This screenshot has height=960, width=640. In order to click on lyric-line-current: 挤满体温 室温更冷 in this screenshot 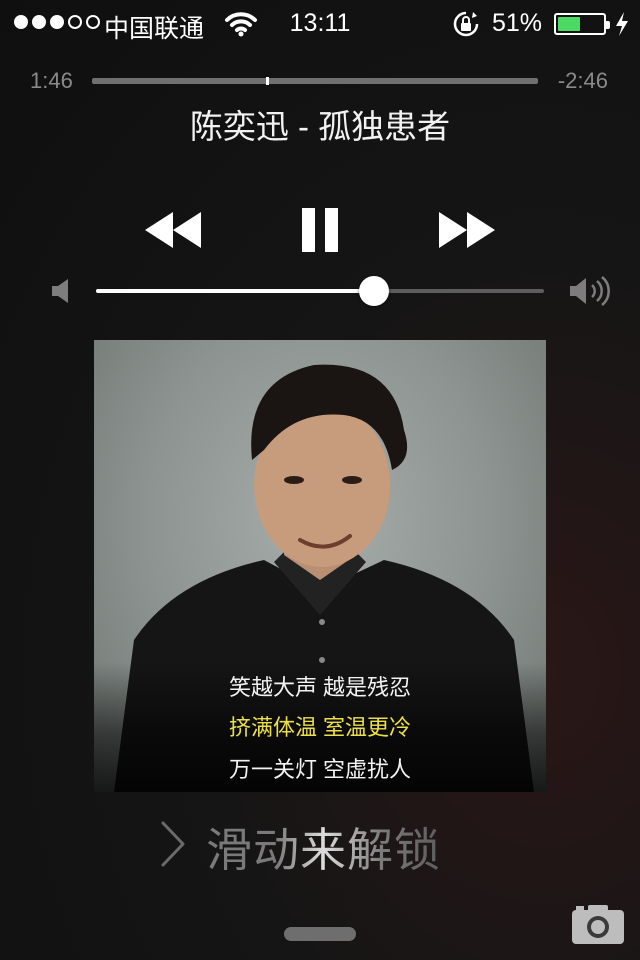, I will do `click(320, 727)`.